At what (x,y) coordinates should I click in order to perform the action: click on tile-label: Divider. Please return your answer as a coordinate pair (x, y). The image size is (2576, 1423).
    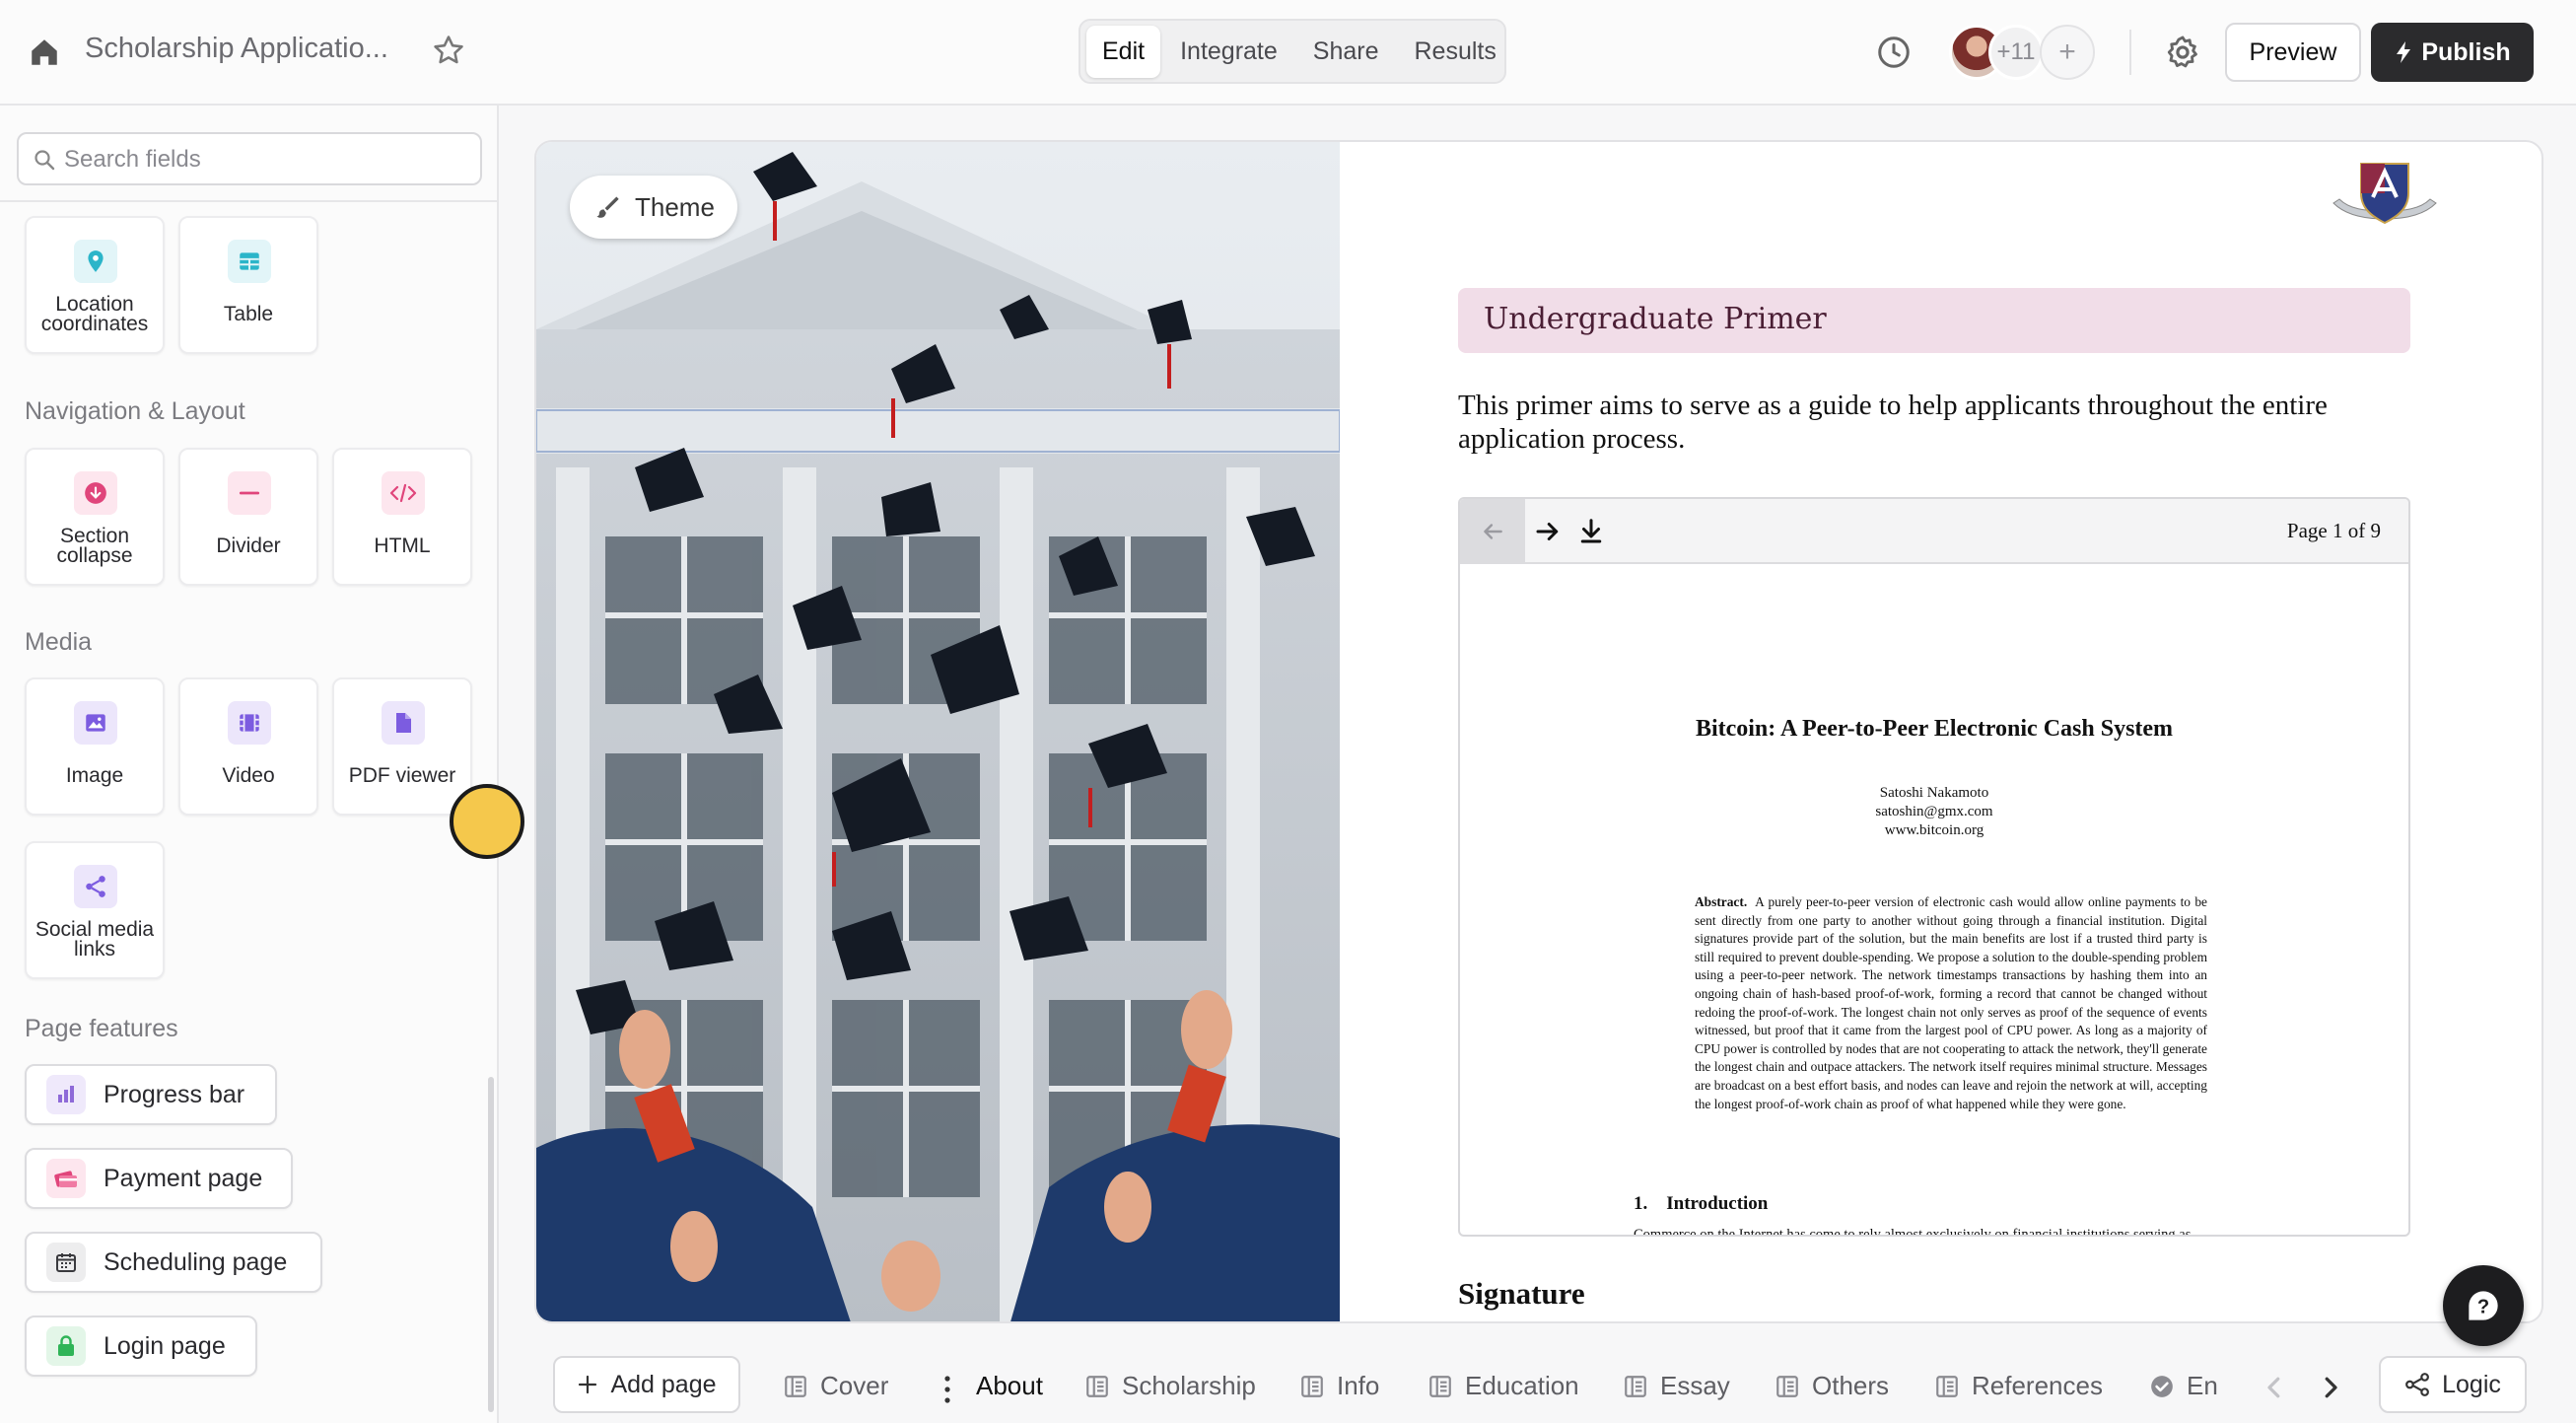
    Looking at the image, I should click on (249, 545).